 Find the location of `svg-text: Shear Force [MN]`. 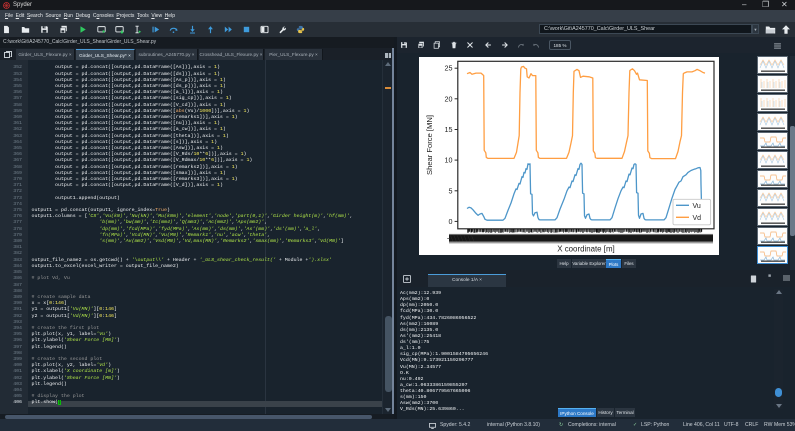

svg-text: Shear Force [MN] is located at coordinates (429, 145).